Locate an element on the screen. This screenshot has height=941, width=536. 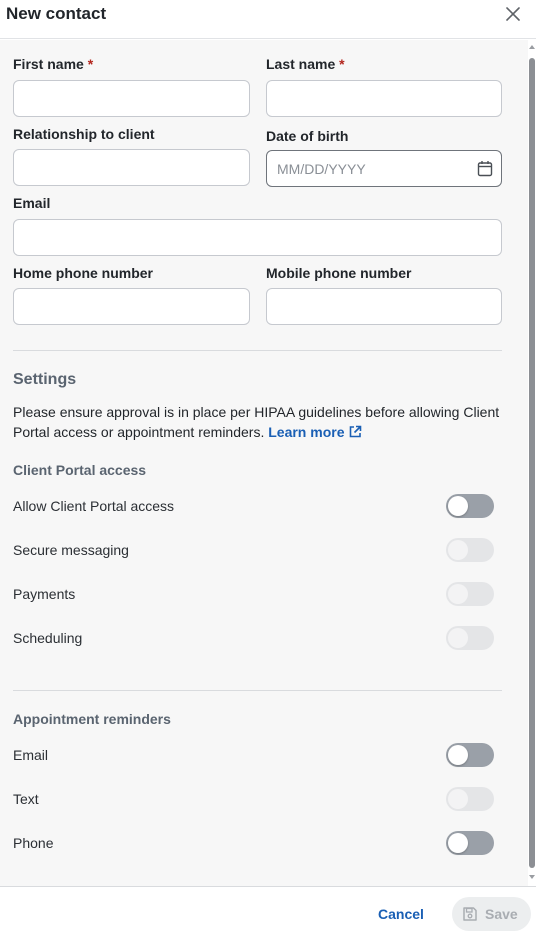
last-name-label: Last name * is located at coordinates (305, 64).